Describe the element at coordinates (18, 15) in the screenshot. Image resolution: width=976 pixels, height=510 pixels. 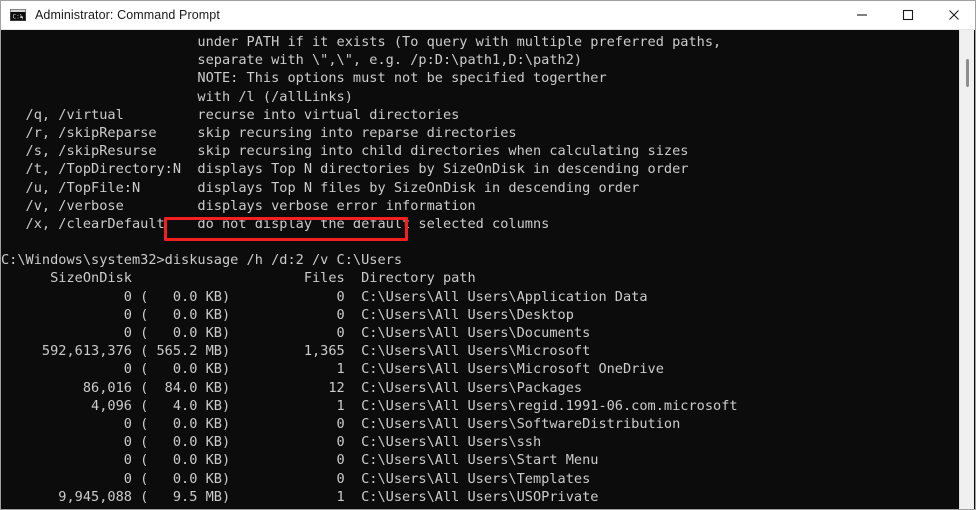
I see `console-icon: C:\` at that location.